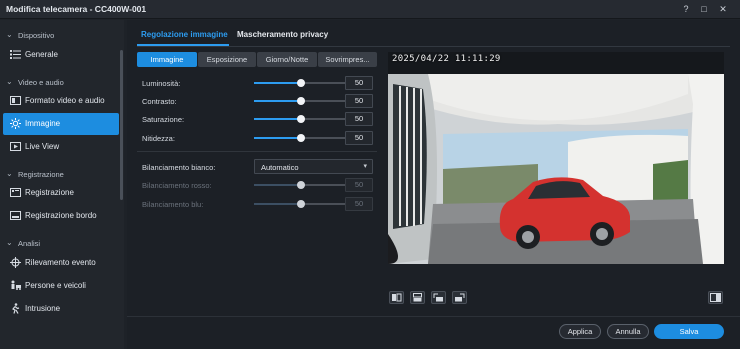  I want to click on sidebar-item-label: Persone e veicoli, so click(55, 285).